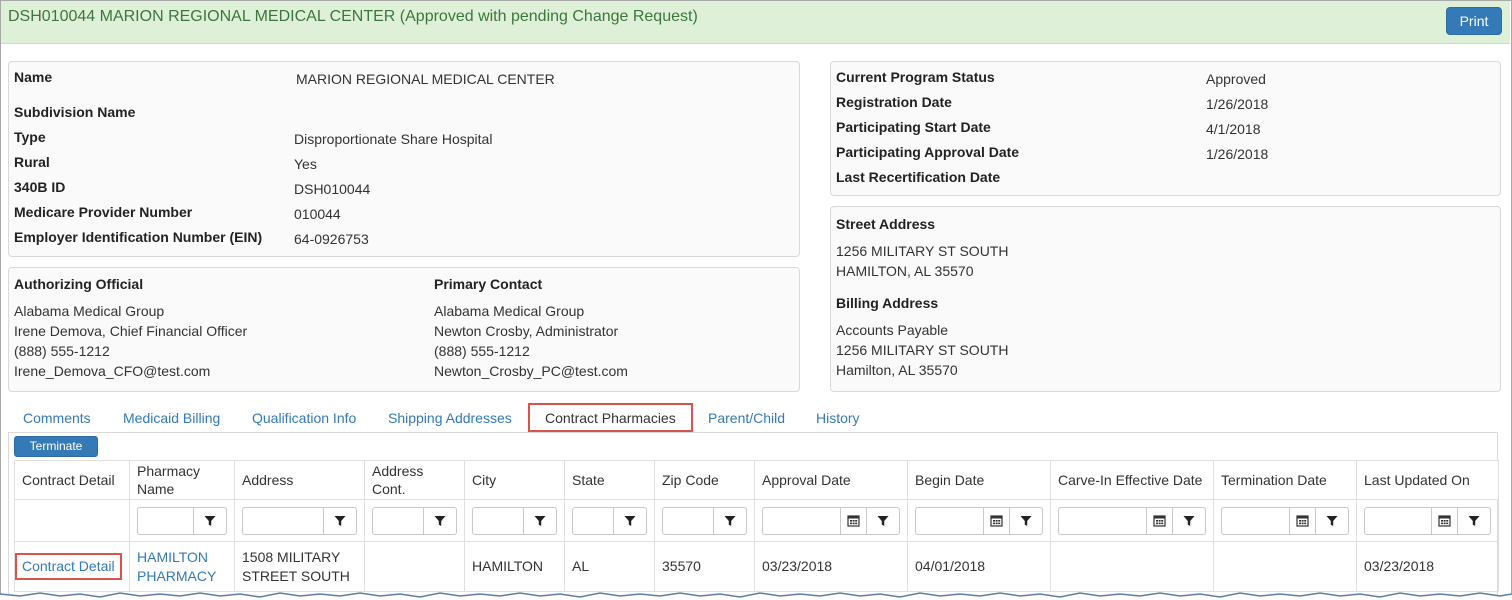  What do you see at coordinates (704, 566) in the screenshot?
I see `zip-cell: 35570` at bounding box center [704, 566].